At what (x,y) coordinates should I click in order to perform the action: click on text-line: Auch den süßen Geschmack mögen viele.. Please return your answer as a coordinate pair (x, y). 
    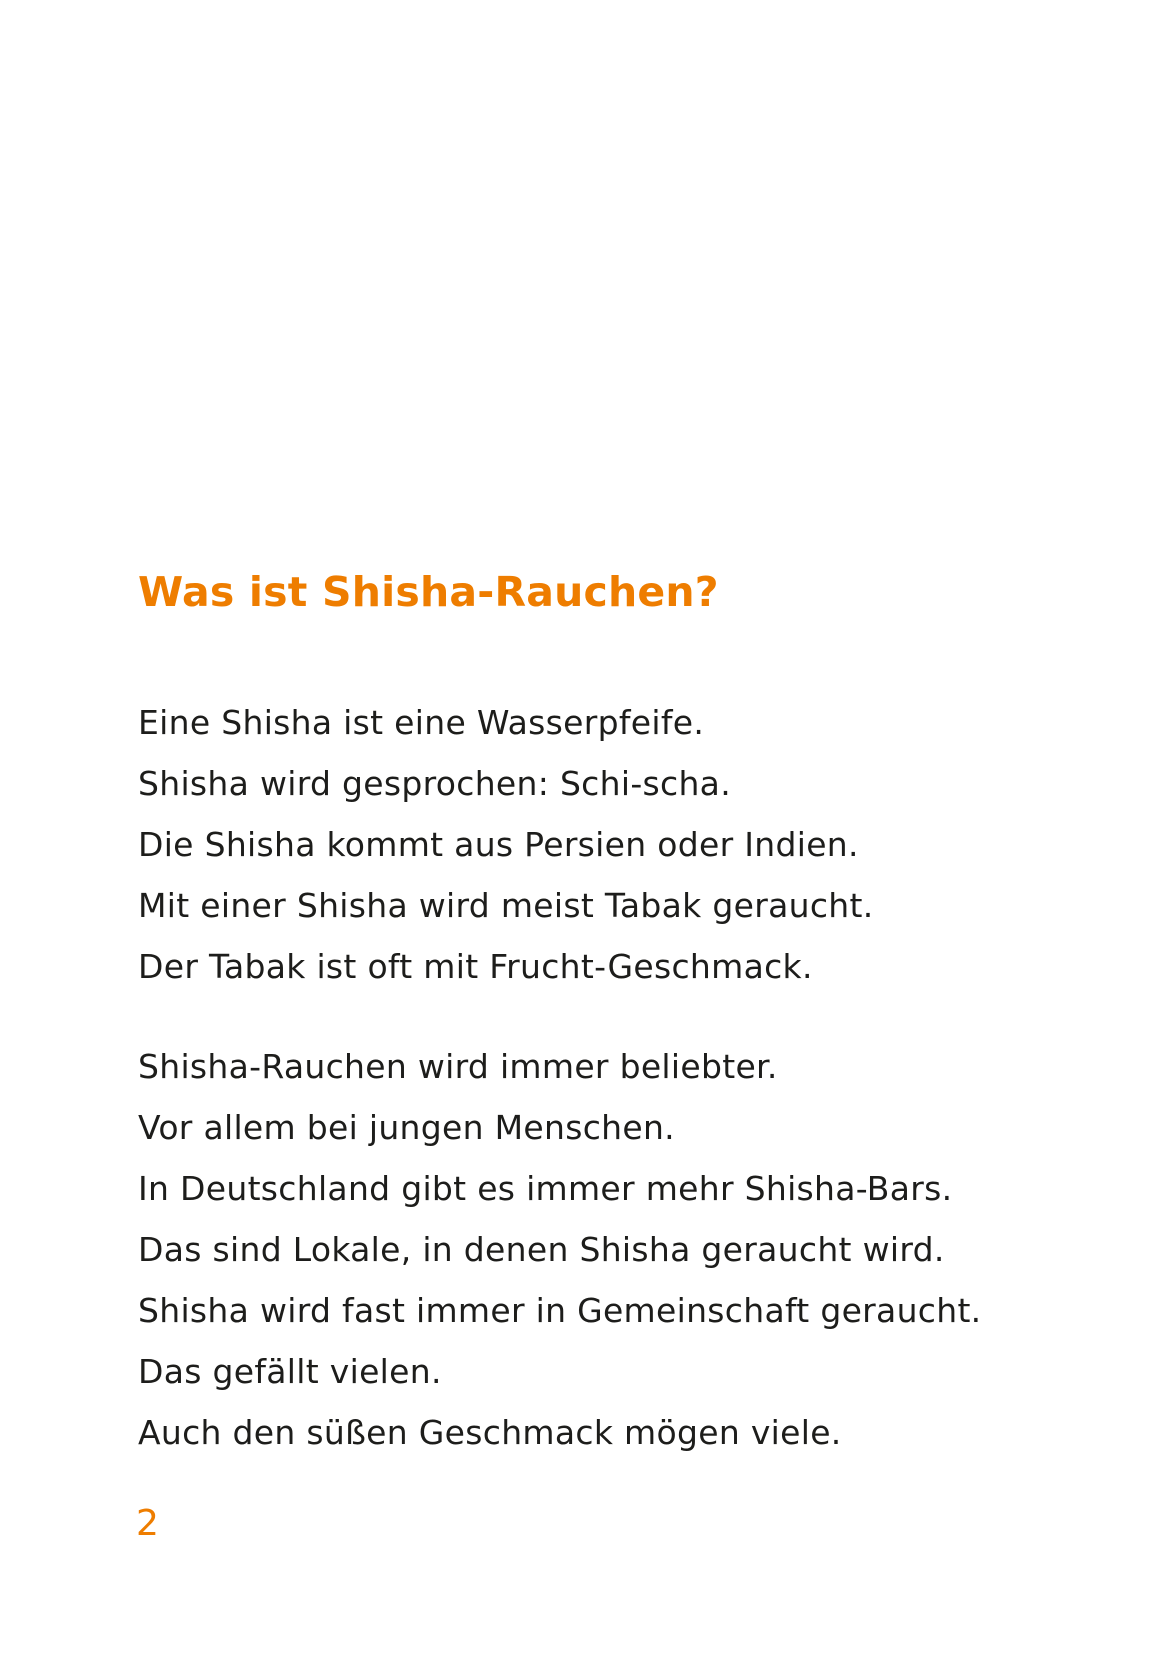
    Looking at the image, I should click on (490, 1432).